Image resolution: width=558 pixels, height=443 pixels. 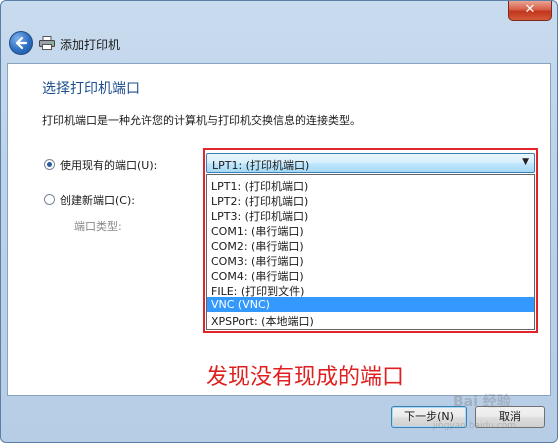 What do you see at coordinates (370, 215) in the screenshot?
I see `port-option-lpt3: LPT3: (打印机端口)` at bounding box center [370, 215].